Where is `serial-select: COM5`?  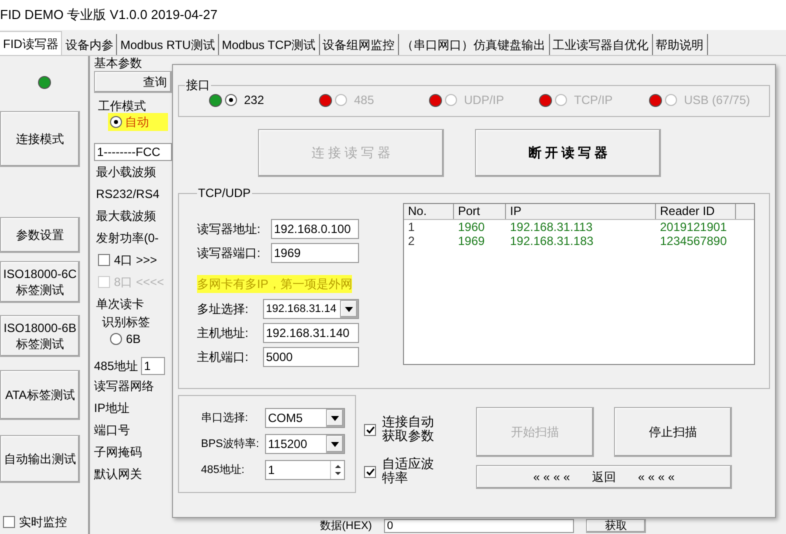
serial-select: COM5 is located at coordinates (305, 418).